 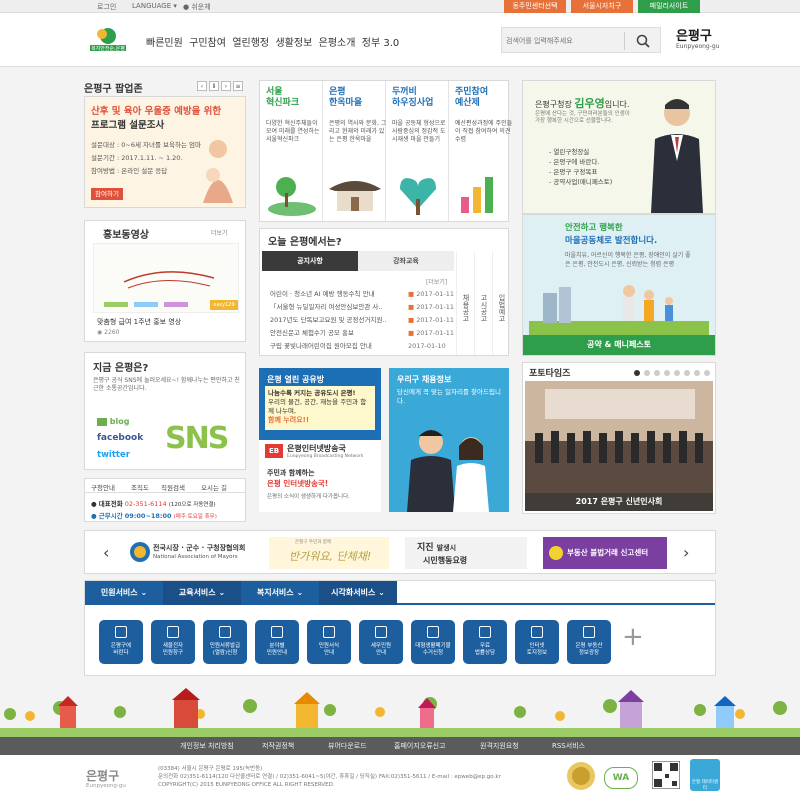 I want to click on footer-privacy-link: 개인정보 처리방침, so click(x=207, y=746).